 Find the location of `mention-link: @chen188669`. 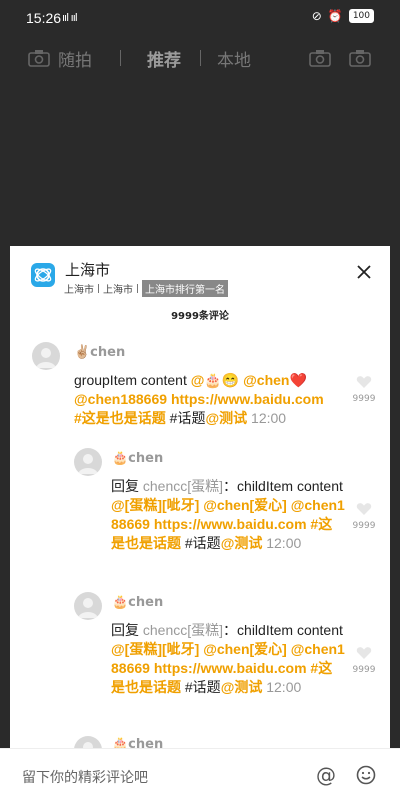

mention-link: @chen188669 is located at coordinates (120, 399).